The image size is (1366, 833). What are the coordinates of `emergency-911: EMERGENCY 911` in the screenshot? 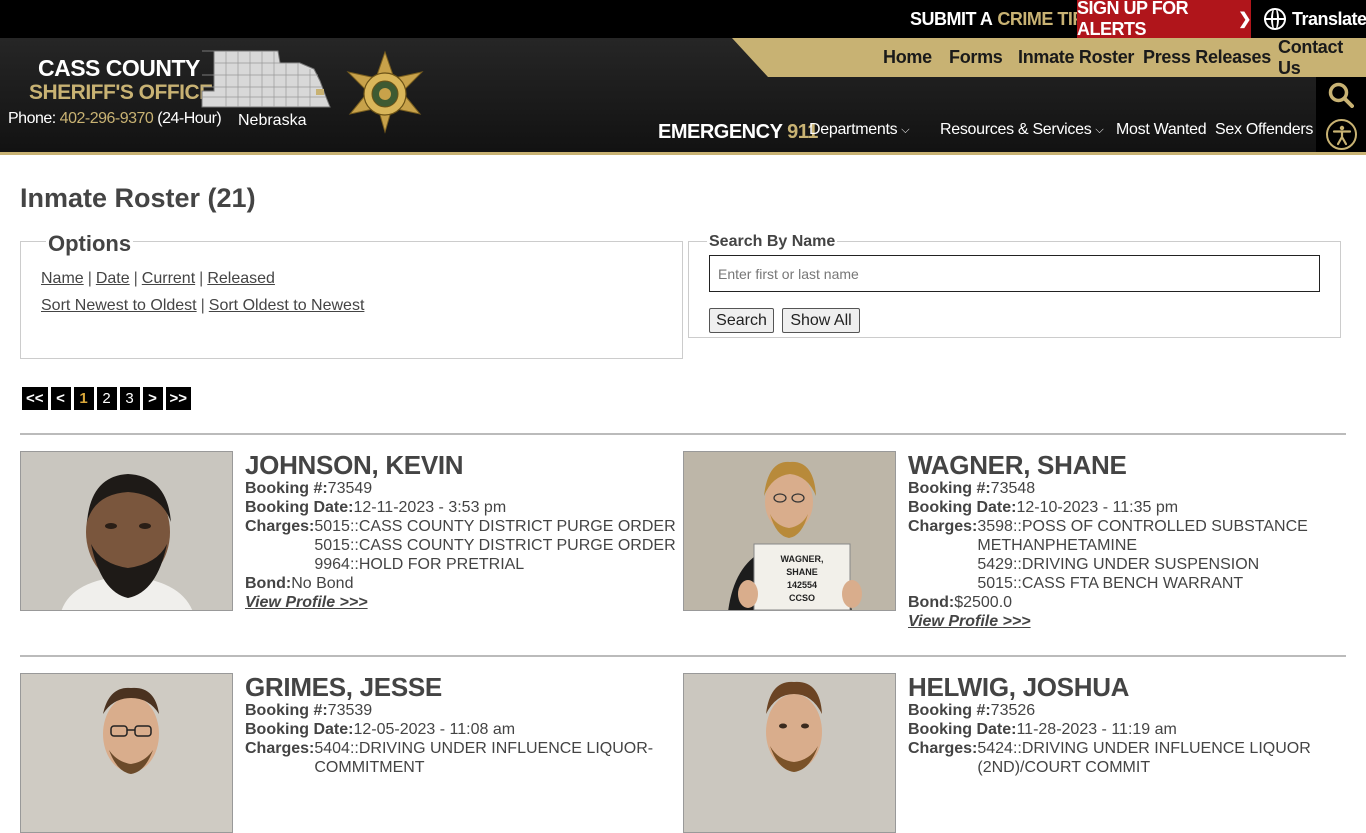 It's located at (738, 132).